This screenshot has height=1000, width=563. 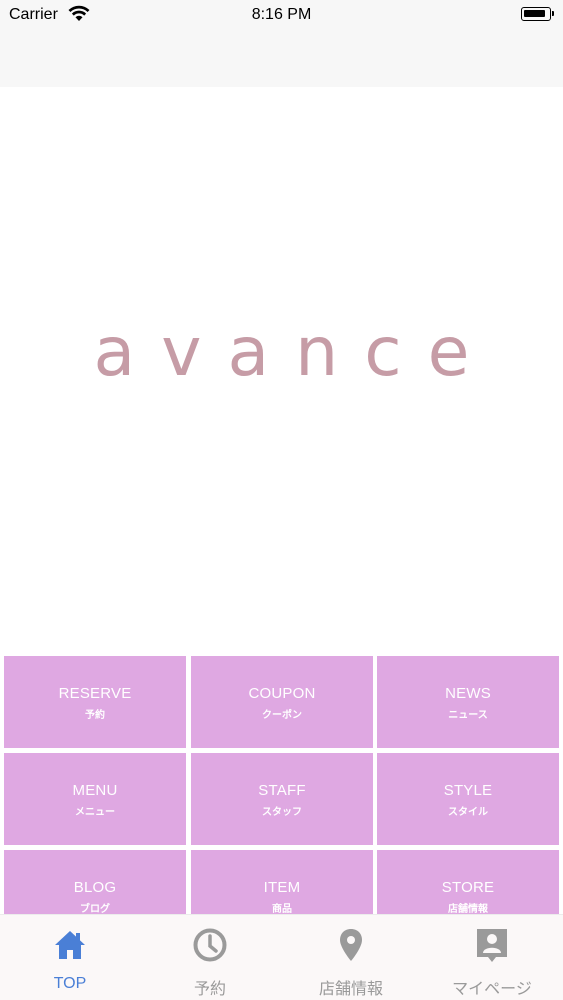 I want to click on tab-reserve: 予約, so click(x=210, y=957).